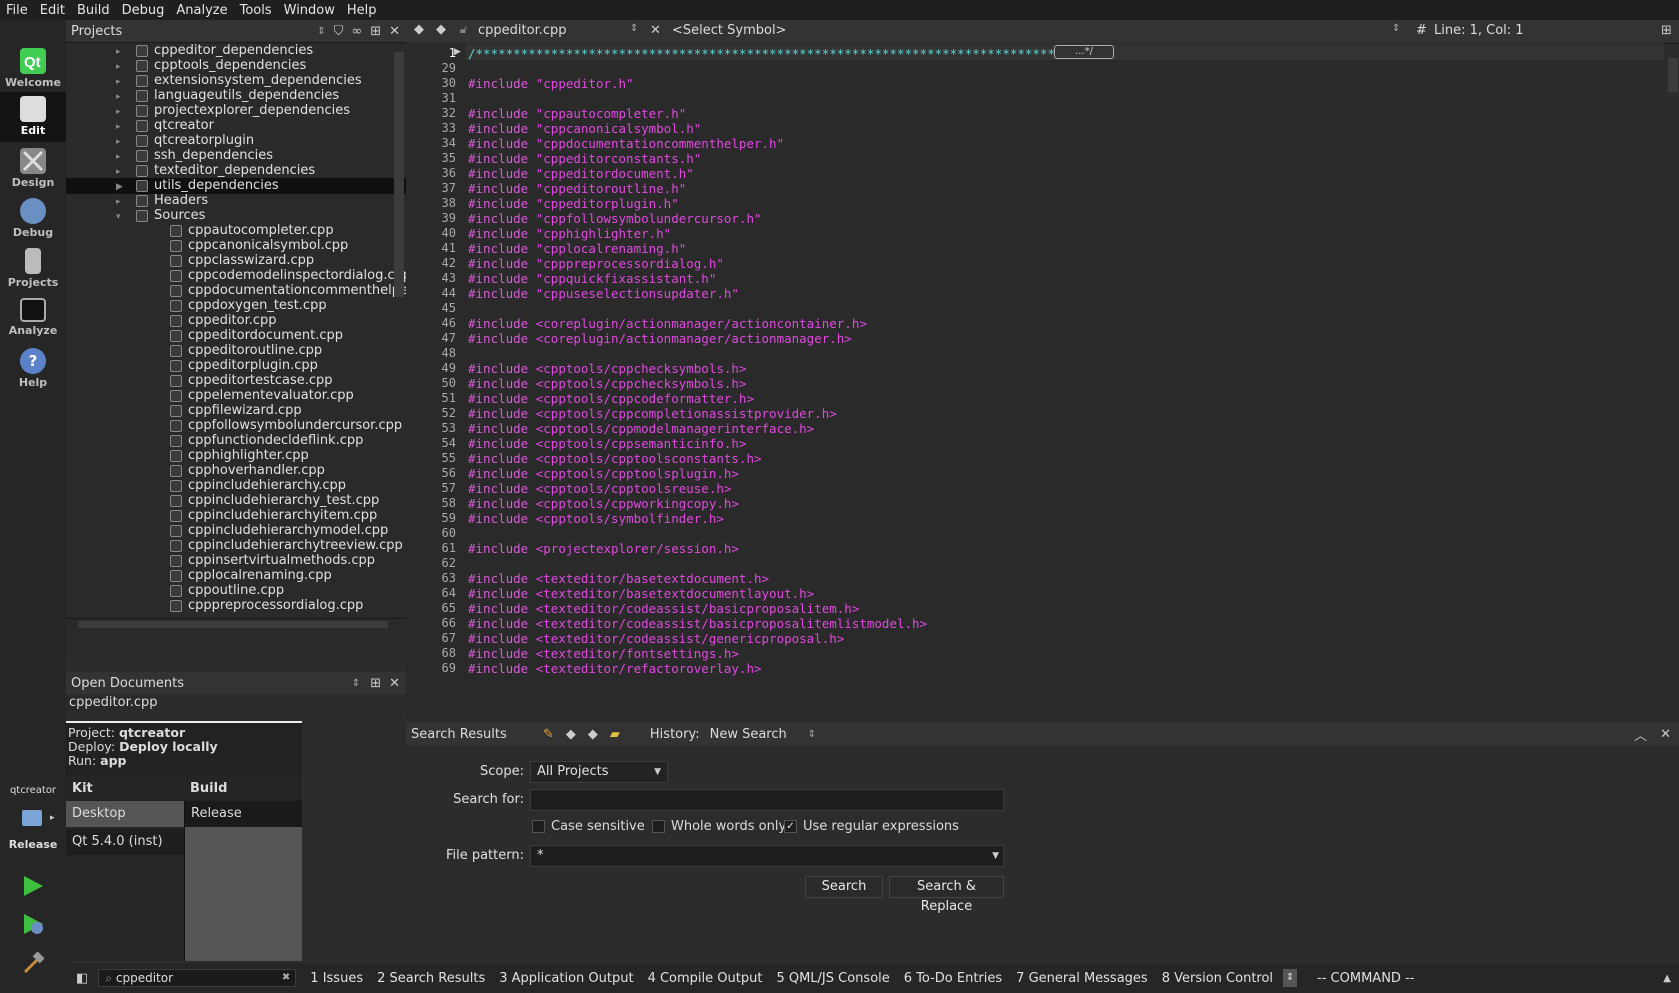 This screenshot has height=993, width=1679. I want to click on mode-debug: Debug, so click(33, 219).